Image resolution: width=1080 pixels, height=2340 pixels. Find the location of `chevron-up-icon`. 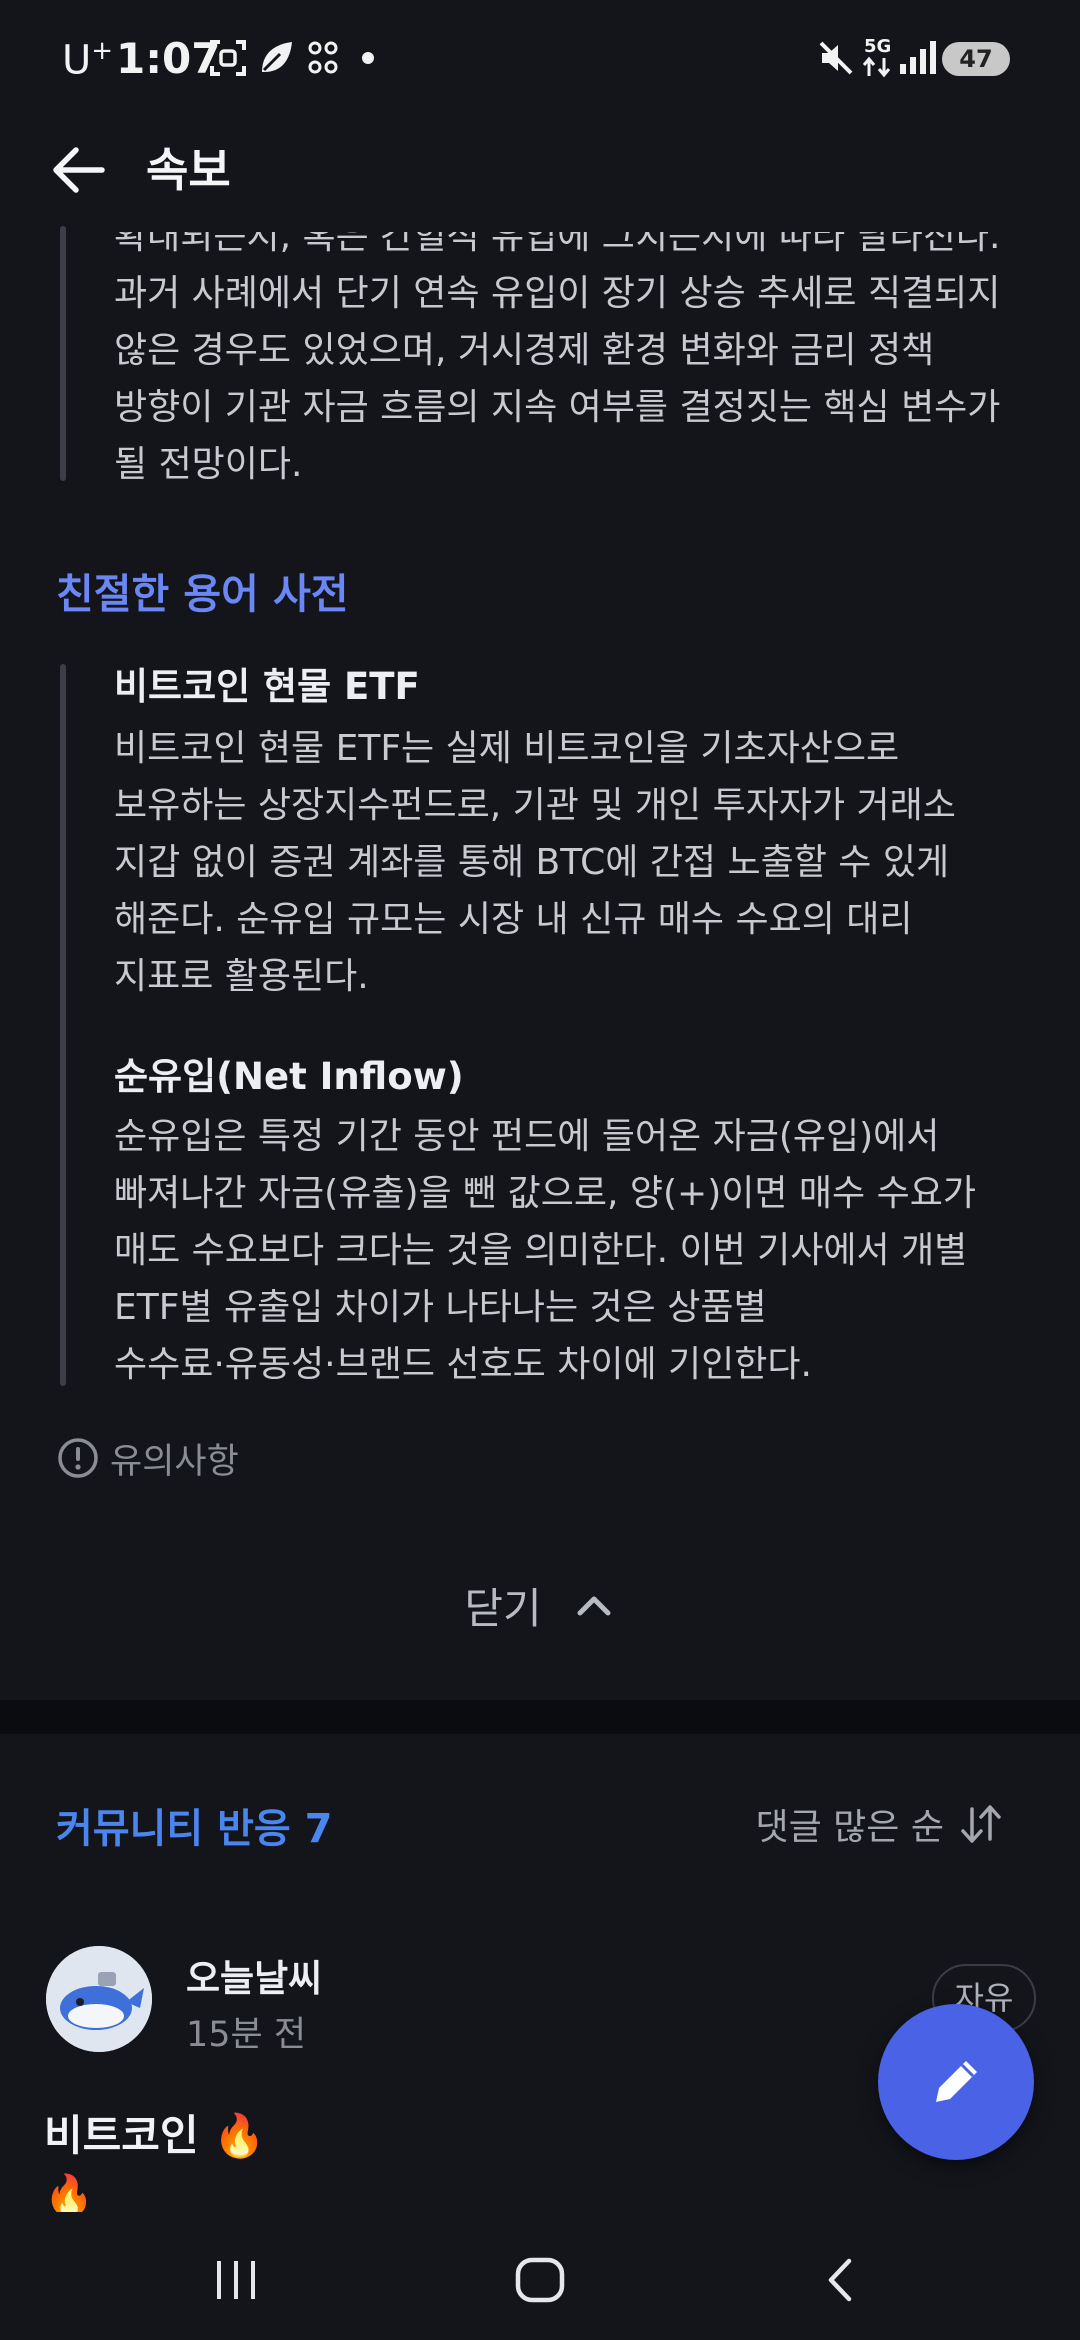

chevron-up-icon is located at coordinates (594, 1606).